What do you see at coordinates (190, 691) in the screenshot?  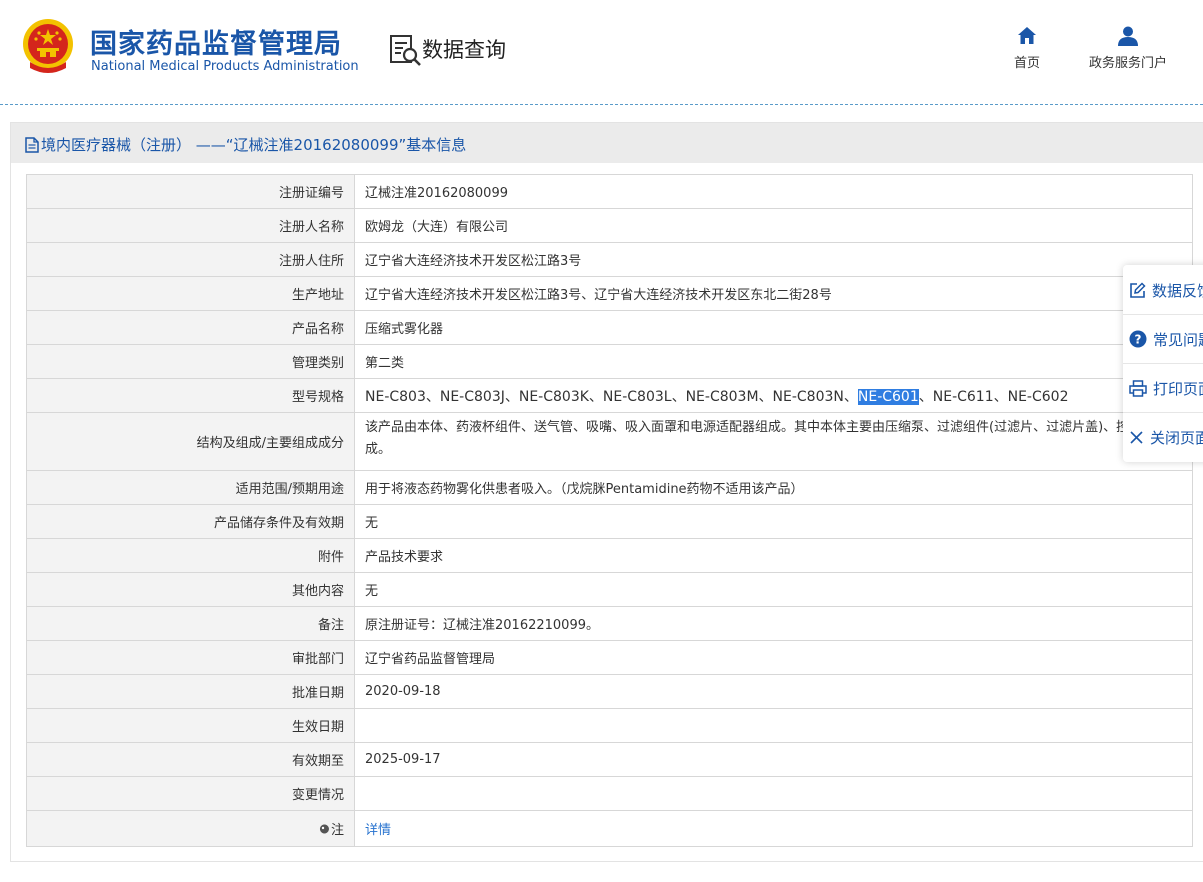 I see `row-label: 批准日期` at bounding box center [190, 691].